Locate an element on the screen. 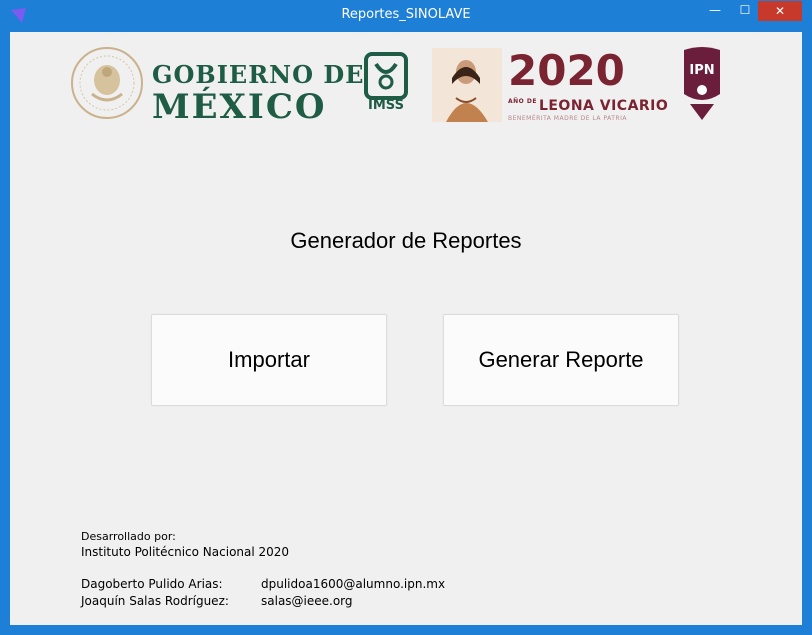 Image resolution: width=812 pixels, height=635 pixels. developer-email: dpulidoa1600@alumno.ipn.mx is located at coordinates (353, 584).